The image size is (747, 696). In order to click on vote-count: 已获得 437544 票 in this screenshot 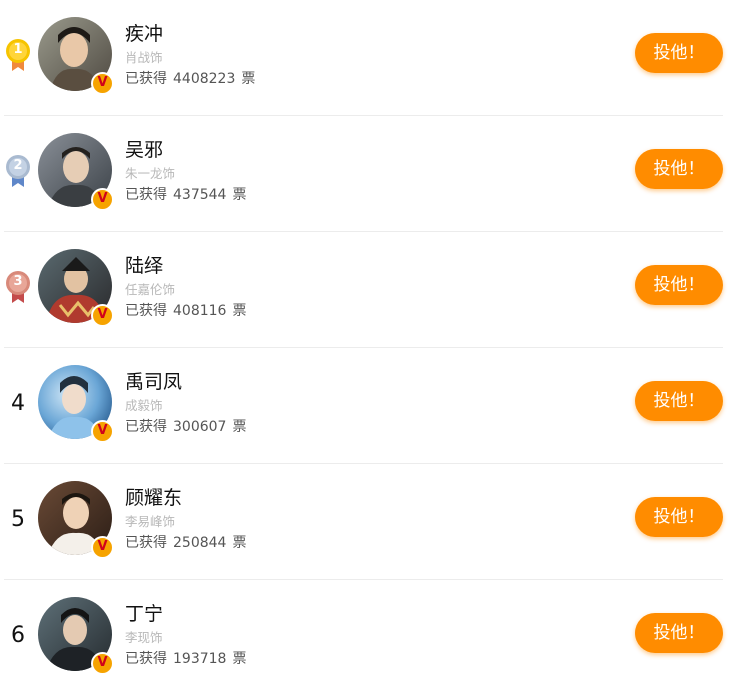, I will do `click(185, 194)`.